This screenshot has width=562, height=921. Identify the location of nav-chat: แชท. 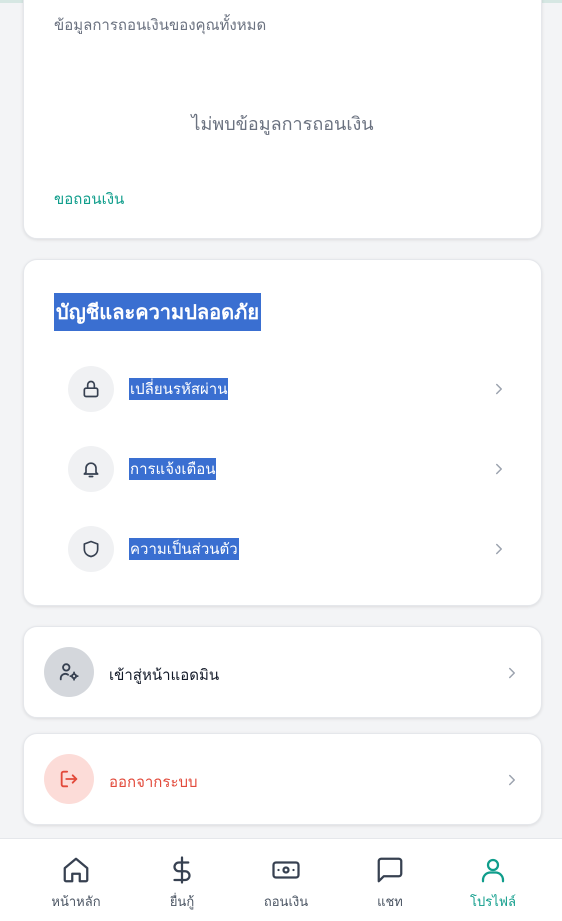
(390, 880).